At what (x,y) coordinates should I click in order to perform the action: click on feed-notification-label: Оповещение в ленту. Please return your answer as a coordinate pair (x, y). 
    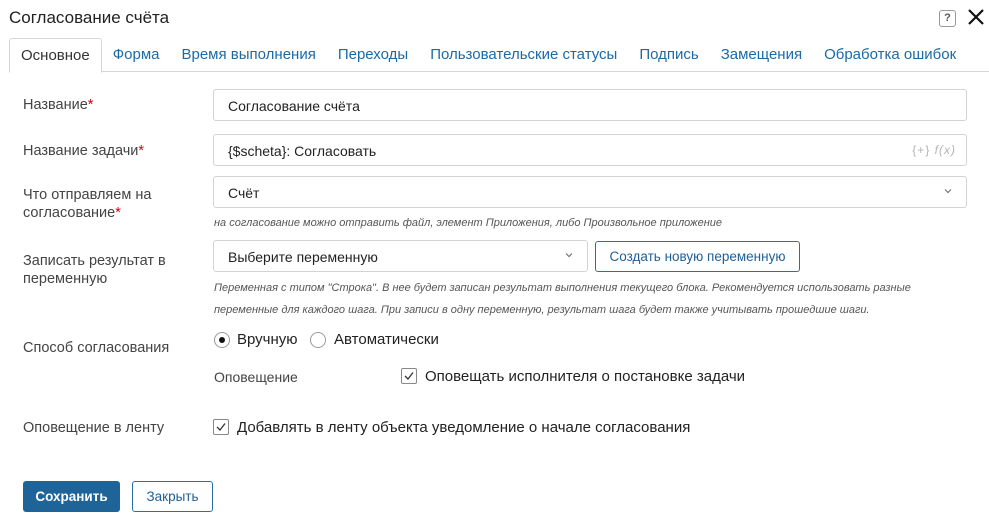
    Looking at the image, I should click on (94, 428).